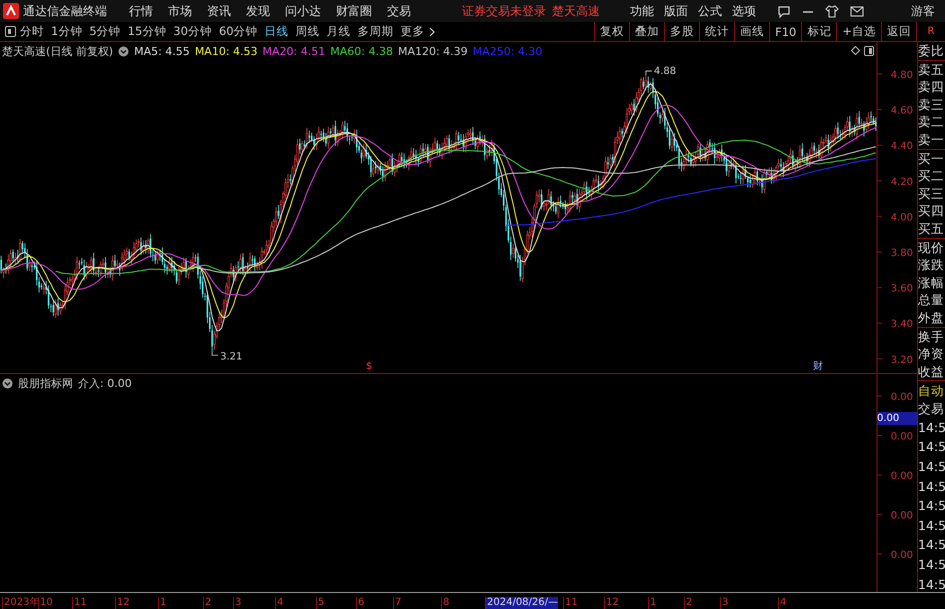 This screenshot has width=945, height=609. I want to click on menu-item: 功能, so click(642, 11).